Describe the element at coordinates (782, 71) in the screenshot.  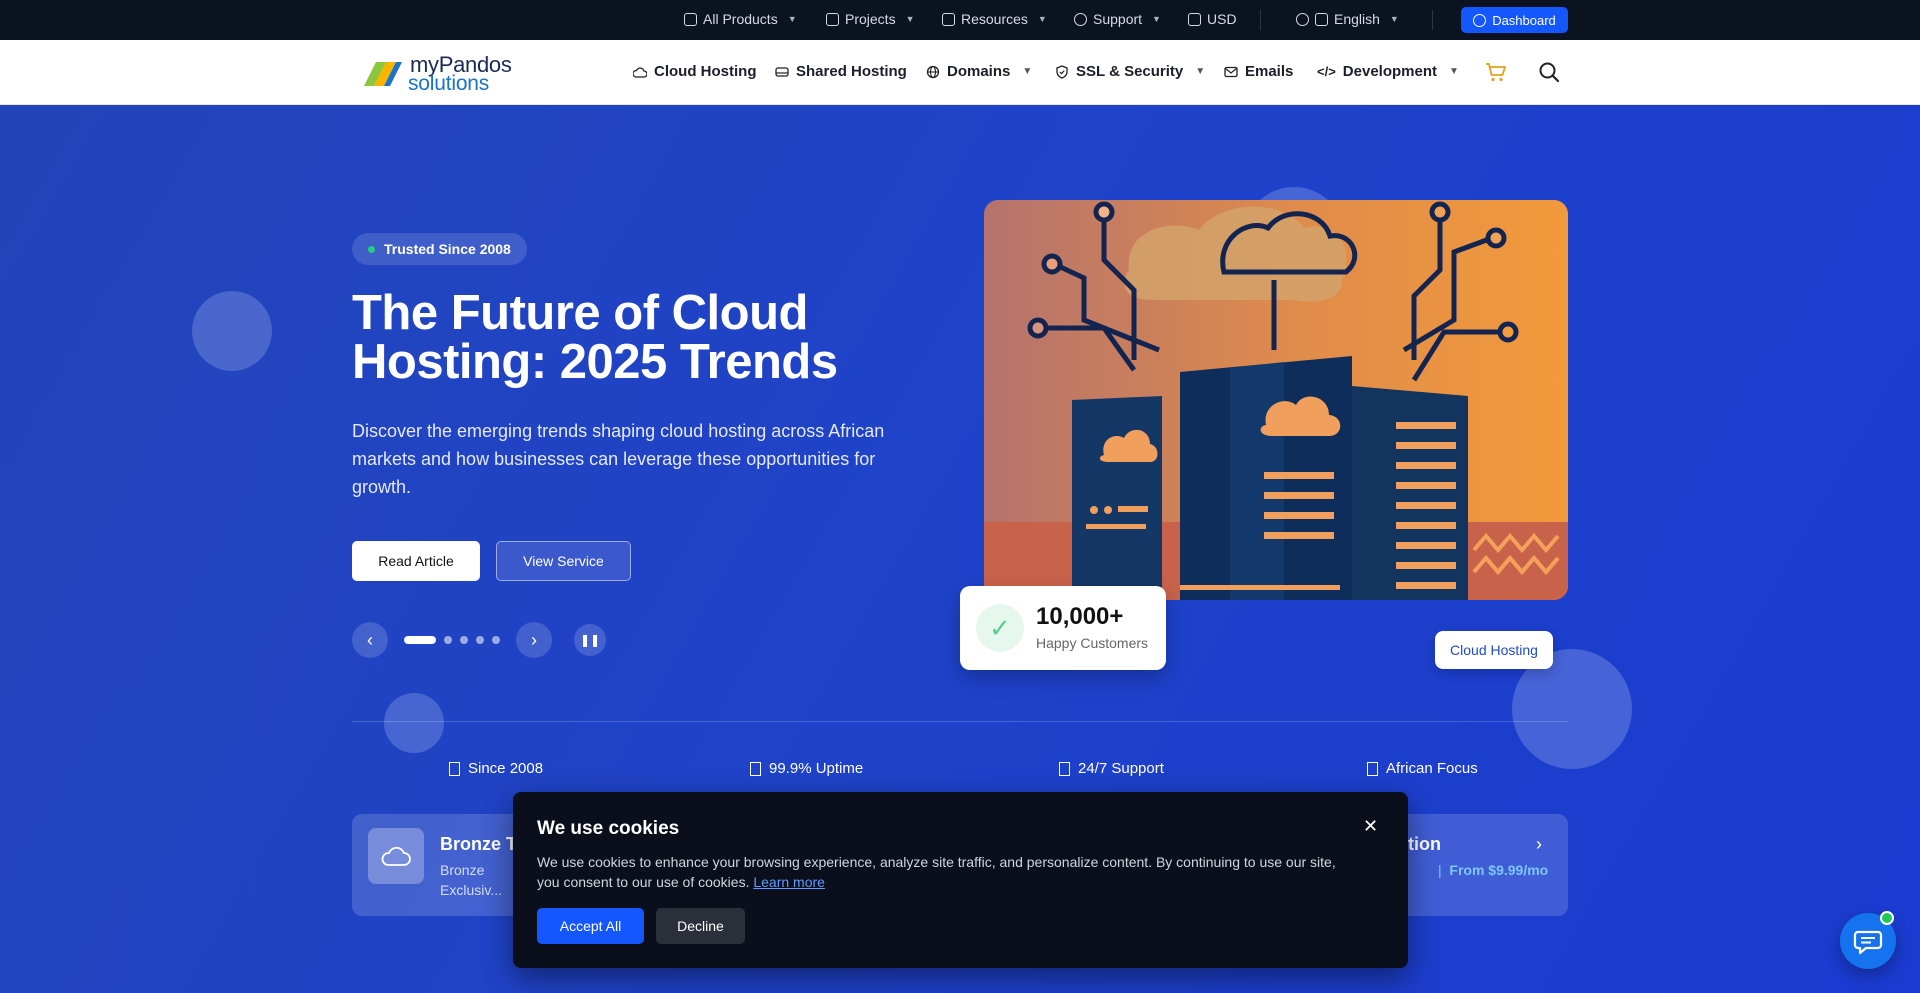
I see `server-icon` at that location.